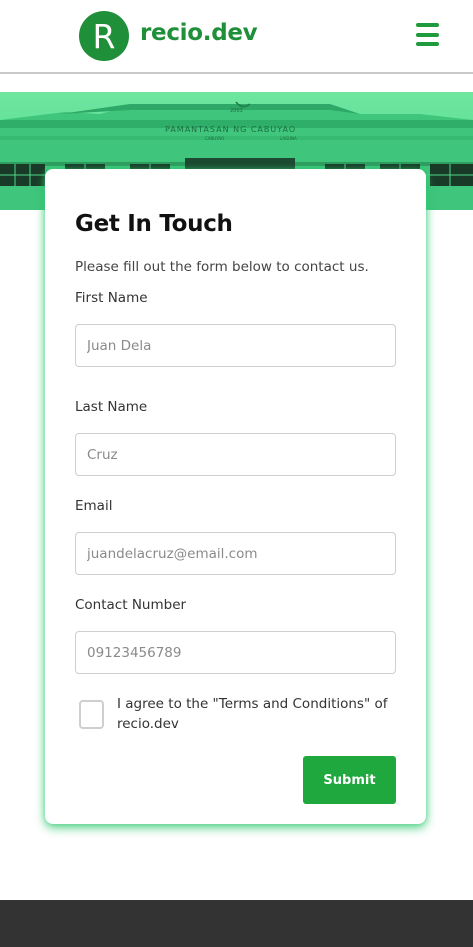 The height and width of the screenshot is (947, 473). I want to click on submit-button: Submit, so click(349, 780).